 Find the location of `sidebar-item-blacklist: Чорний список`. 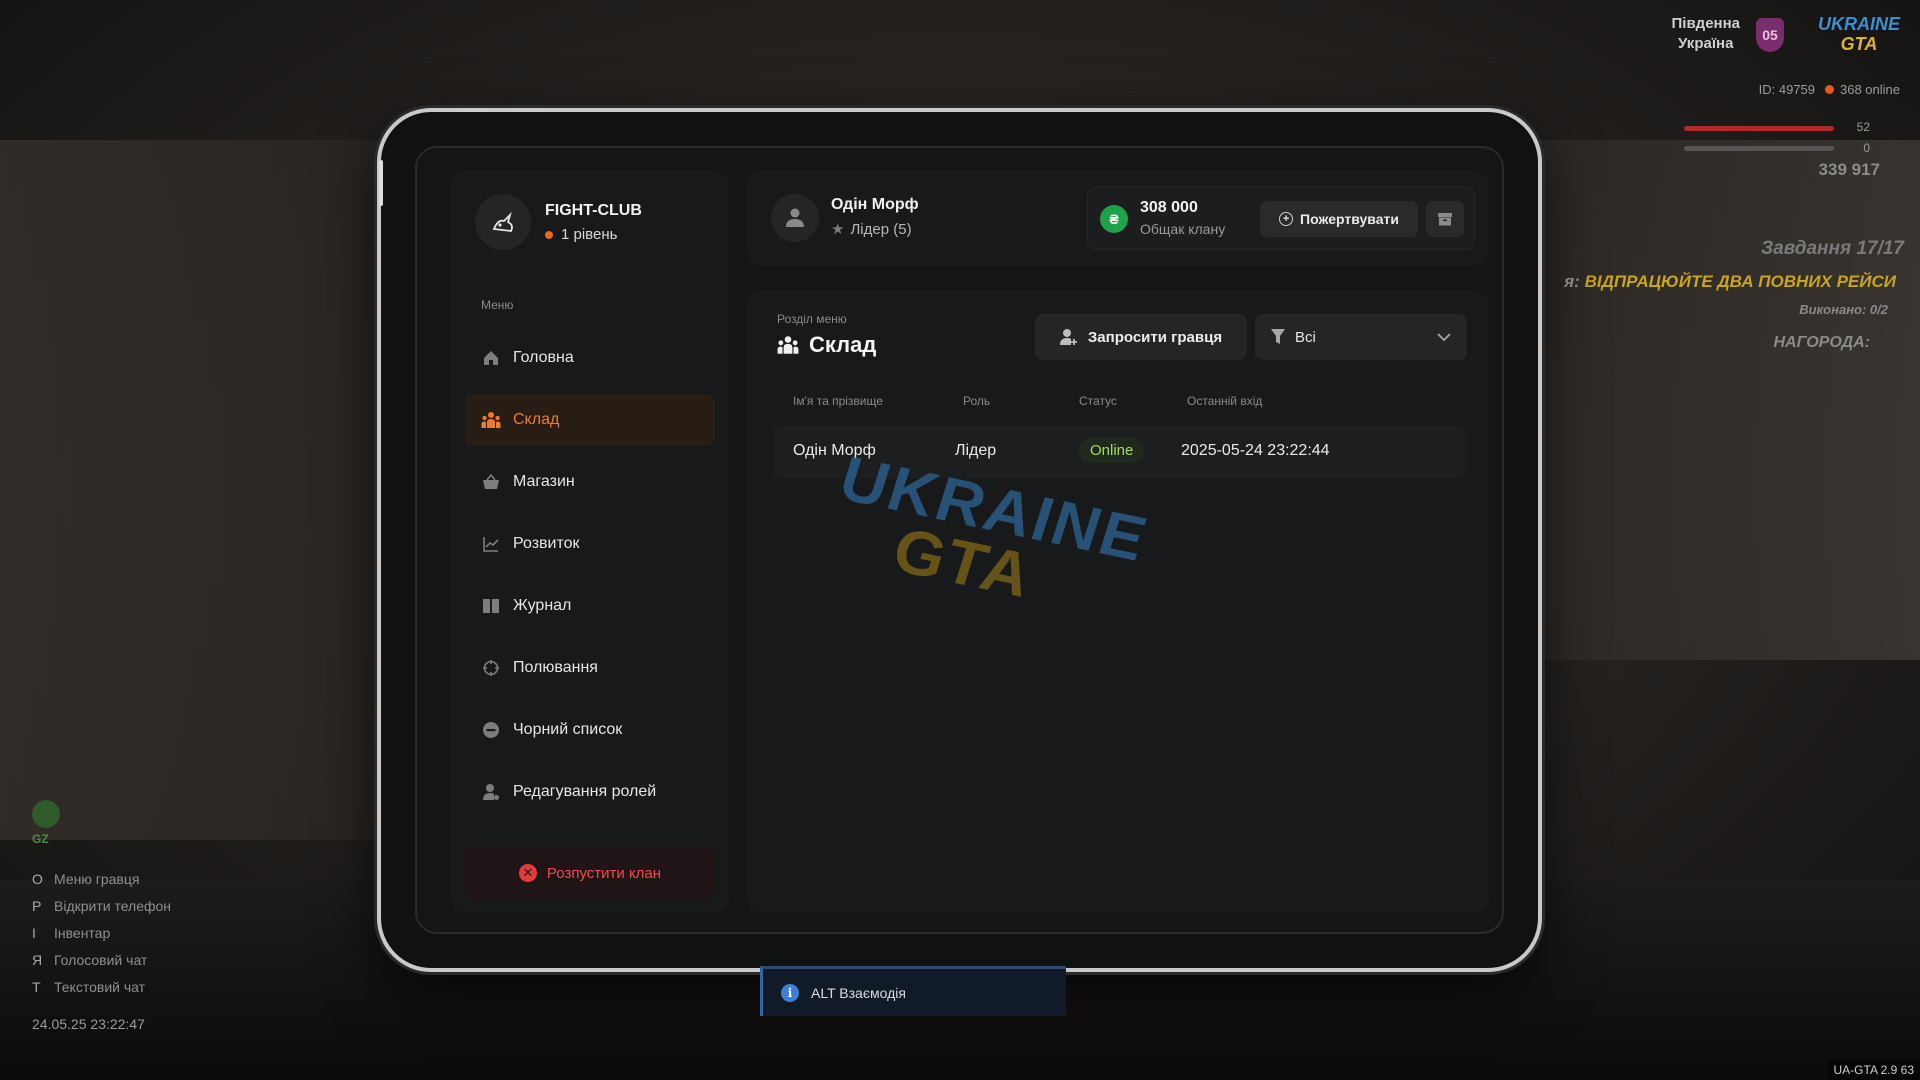

sidebar-item-blacklist: Чорний список is located at coordinates (590, 730).